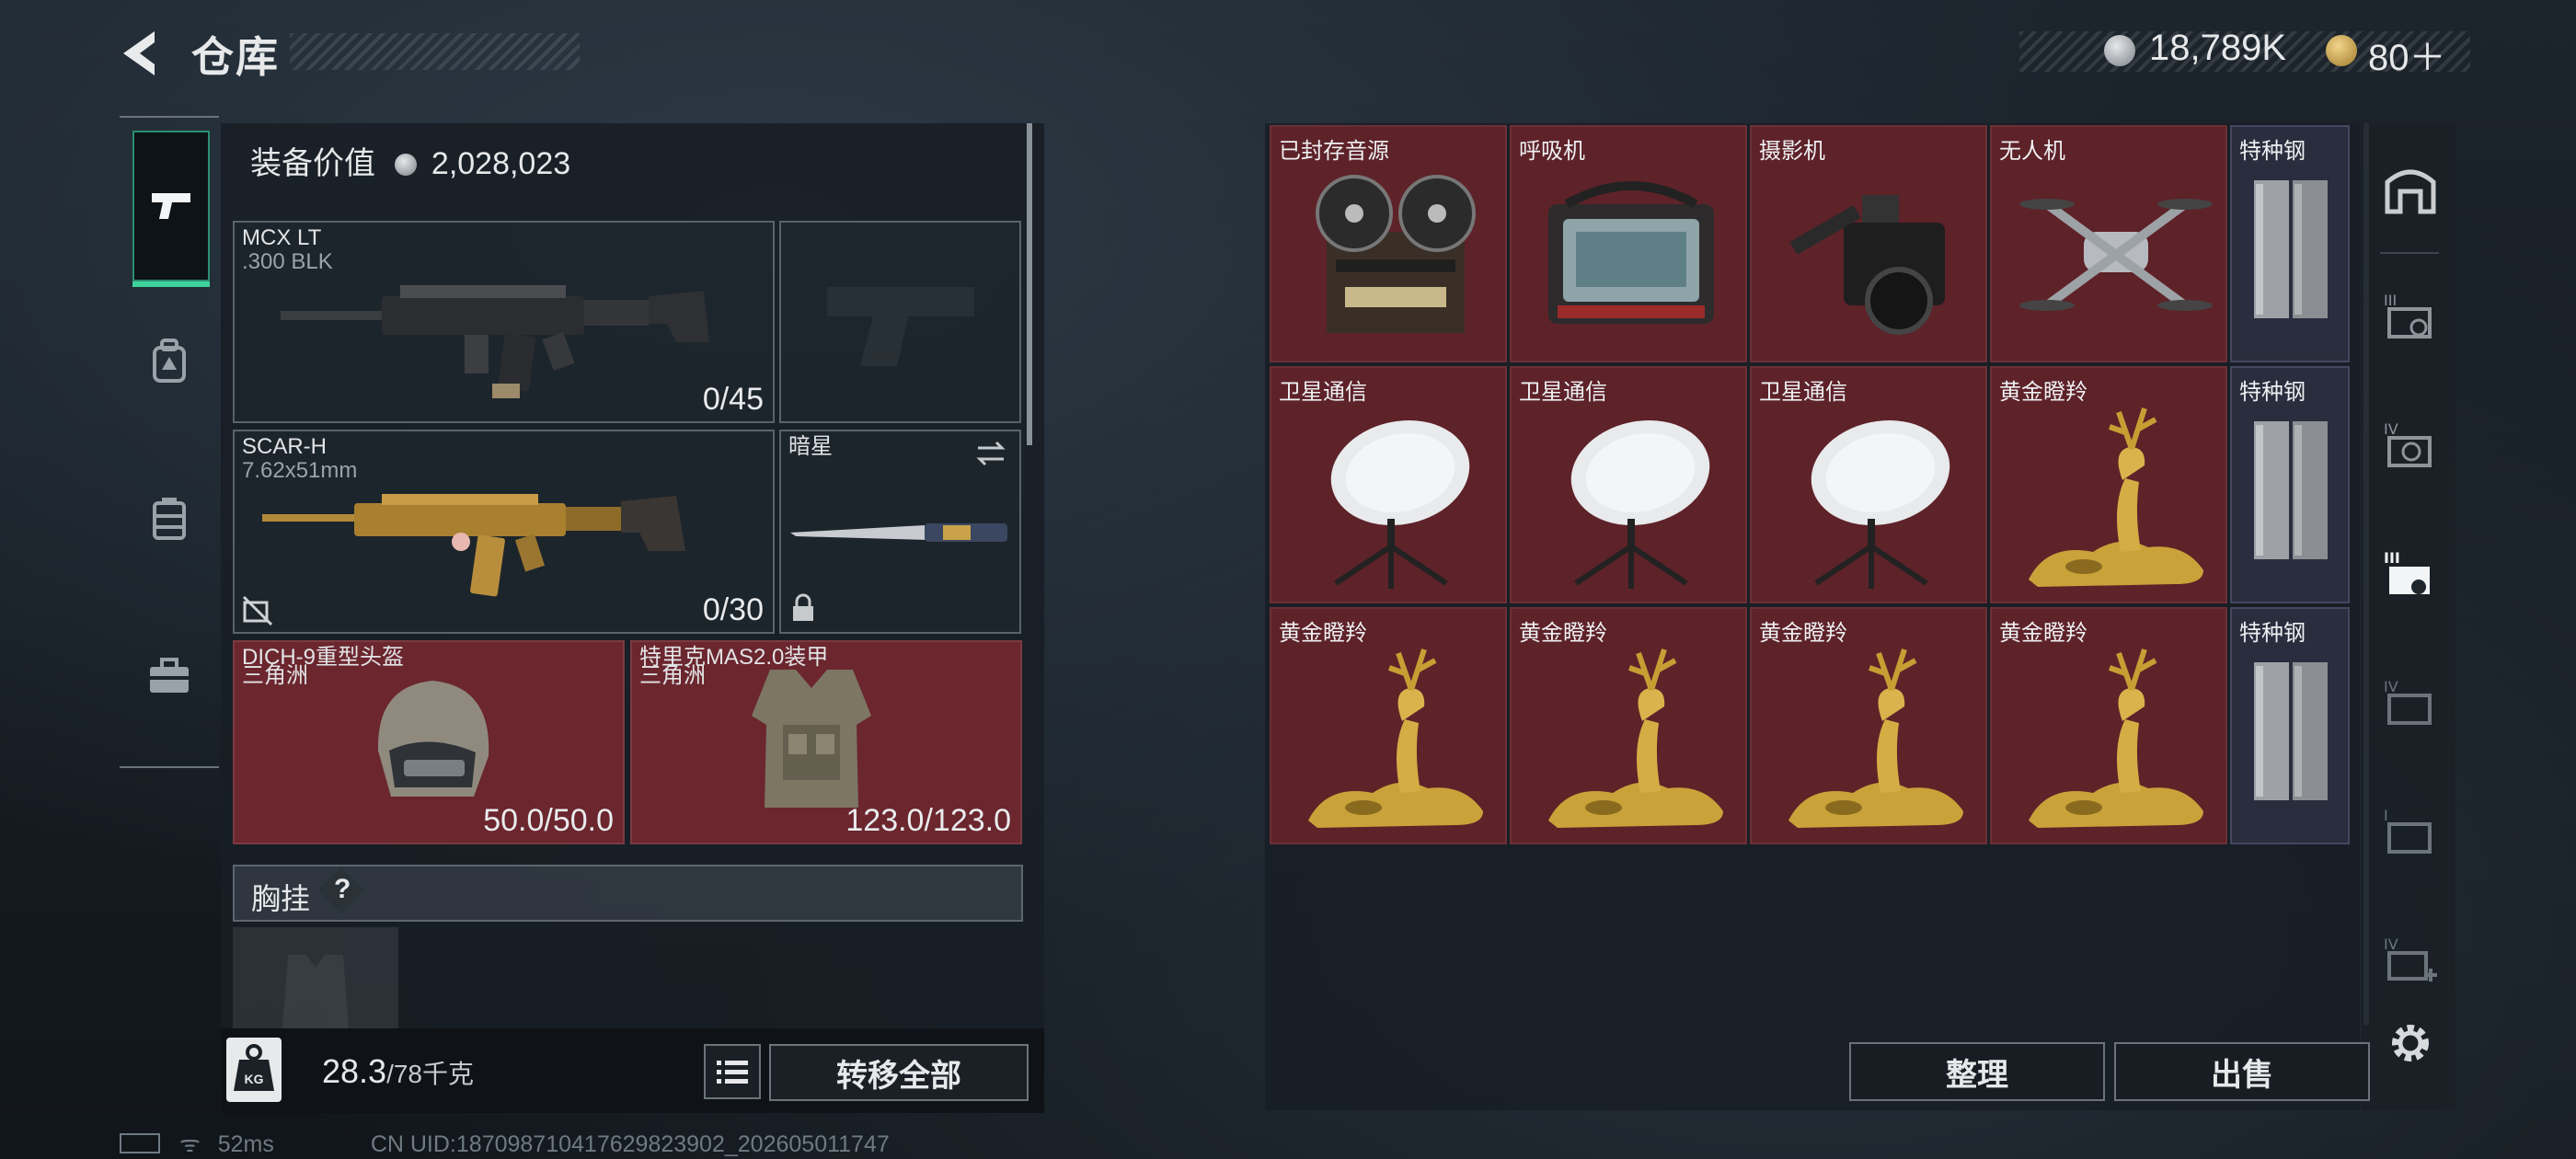 This screenshot has height=1159, width=2576. What do you see at coordinates (406, 165) in the screenshot?
I see `coin-icon` at bounding box center [406, 165].